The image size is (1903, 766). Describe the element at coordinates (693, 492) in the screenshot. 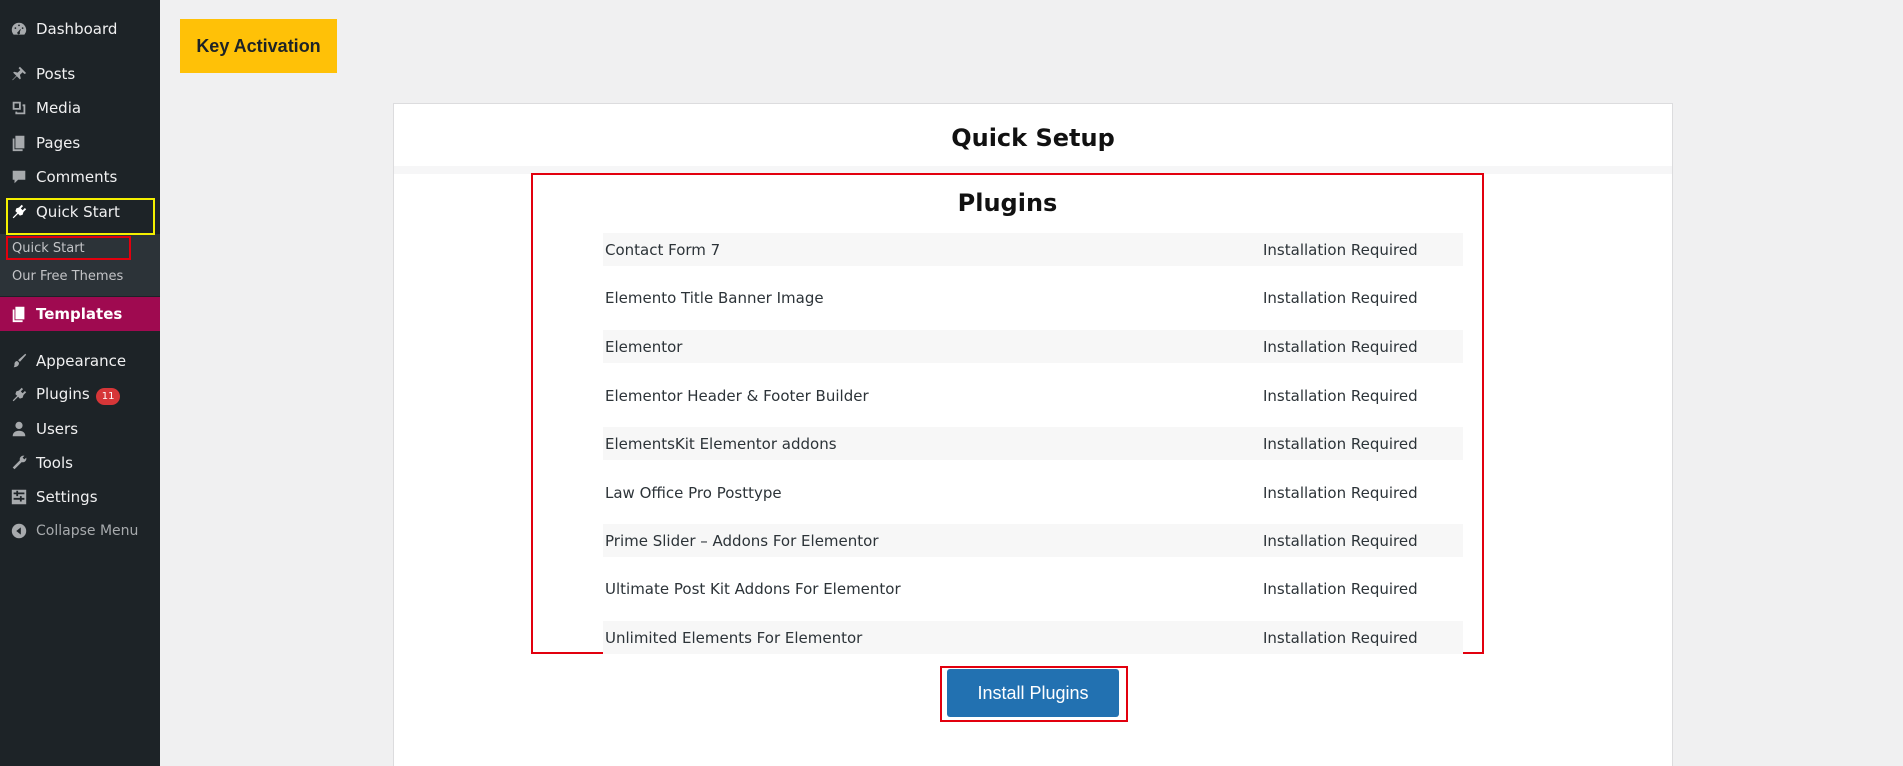

I see `plugin-name: Law Office Pro Posttype` at that location.